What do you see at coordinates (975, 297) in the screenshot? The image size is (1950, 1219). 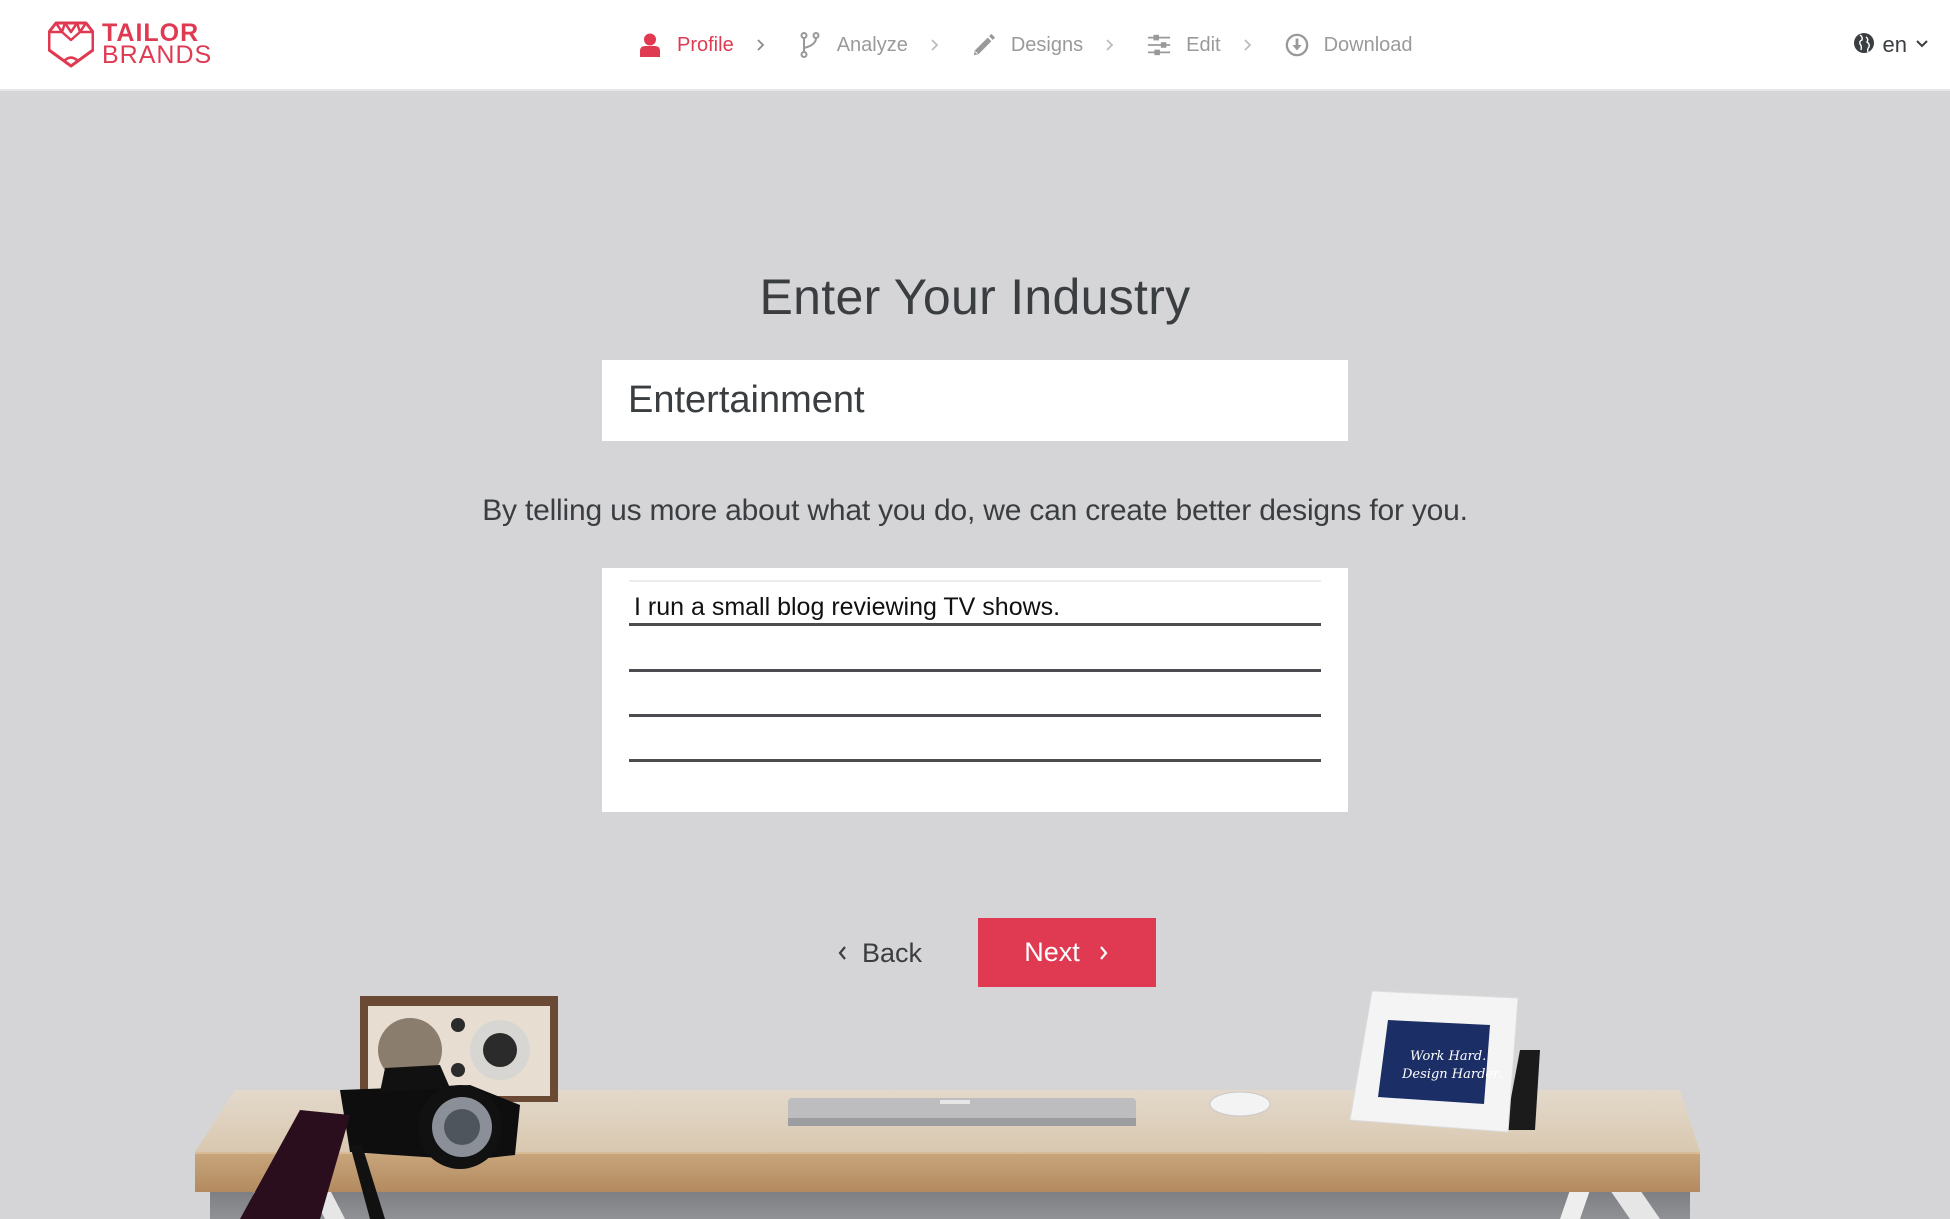 I see `page-title: Enter Your Industry` at bounding box center [975, 297].